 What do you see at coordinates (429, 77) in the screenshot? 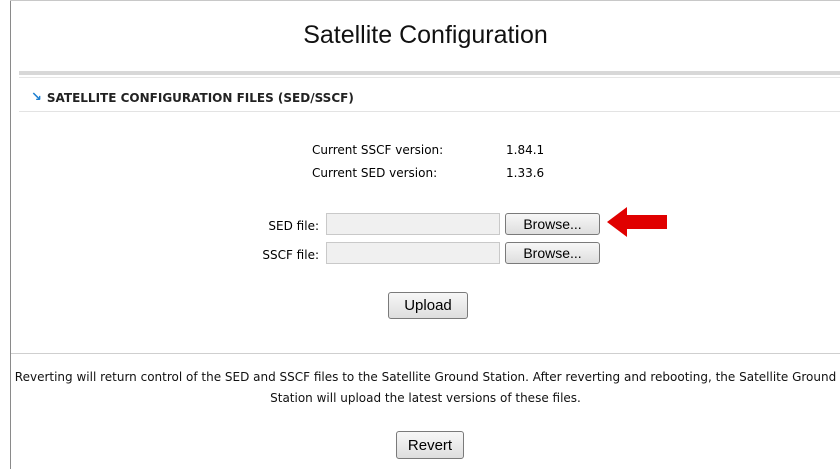
I see `title-divider-thin` at bounding box center [429, 77].